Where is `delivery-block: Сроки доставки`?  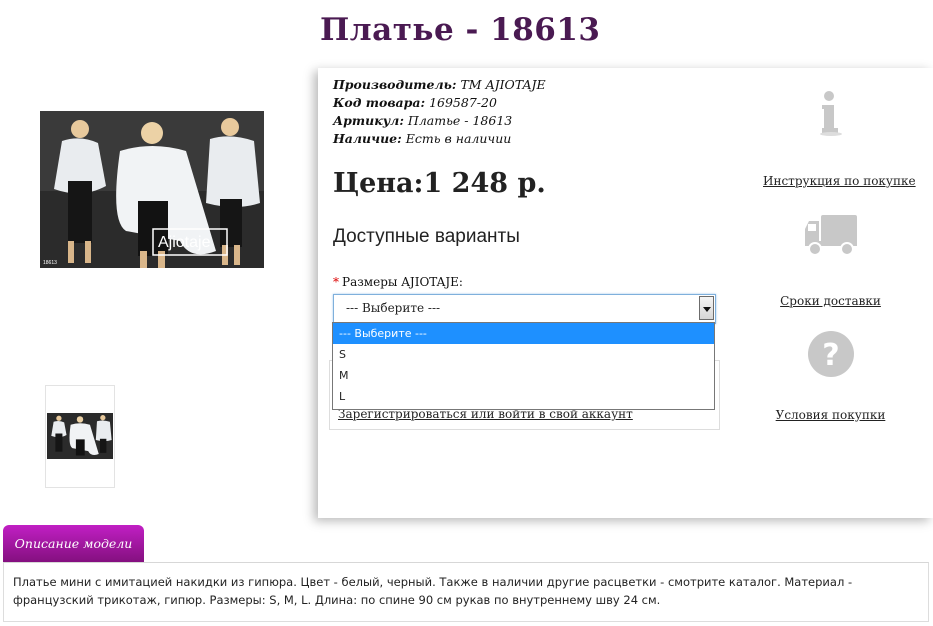 delivery-block: Сроки доставки is located at coordinates (830, 261).